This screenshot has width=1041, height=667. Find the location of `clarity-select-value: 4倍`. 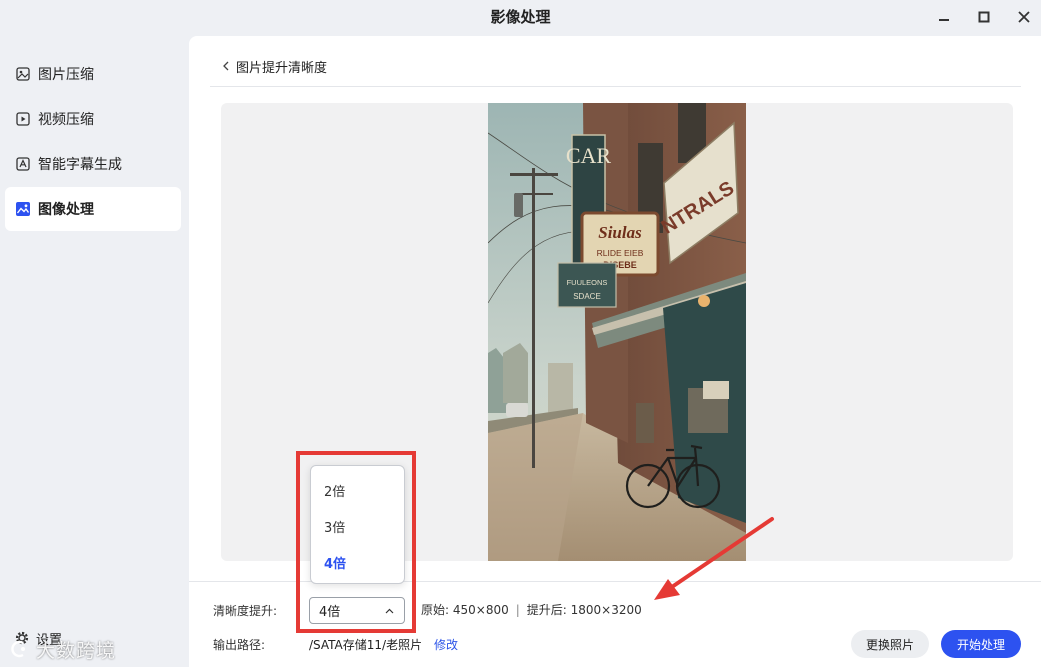

clarity-select-value: 4倍 is located at coordinates (330, 612).